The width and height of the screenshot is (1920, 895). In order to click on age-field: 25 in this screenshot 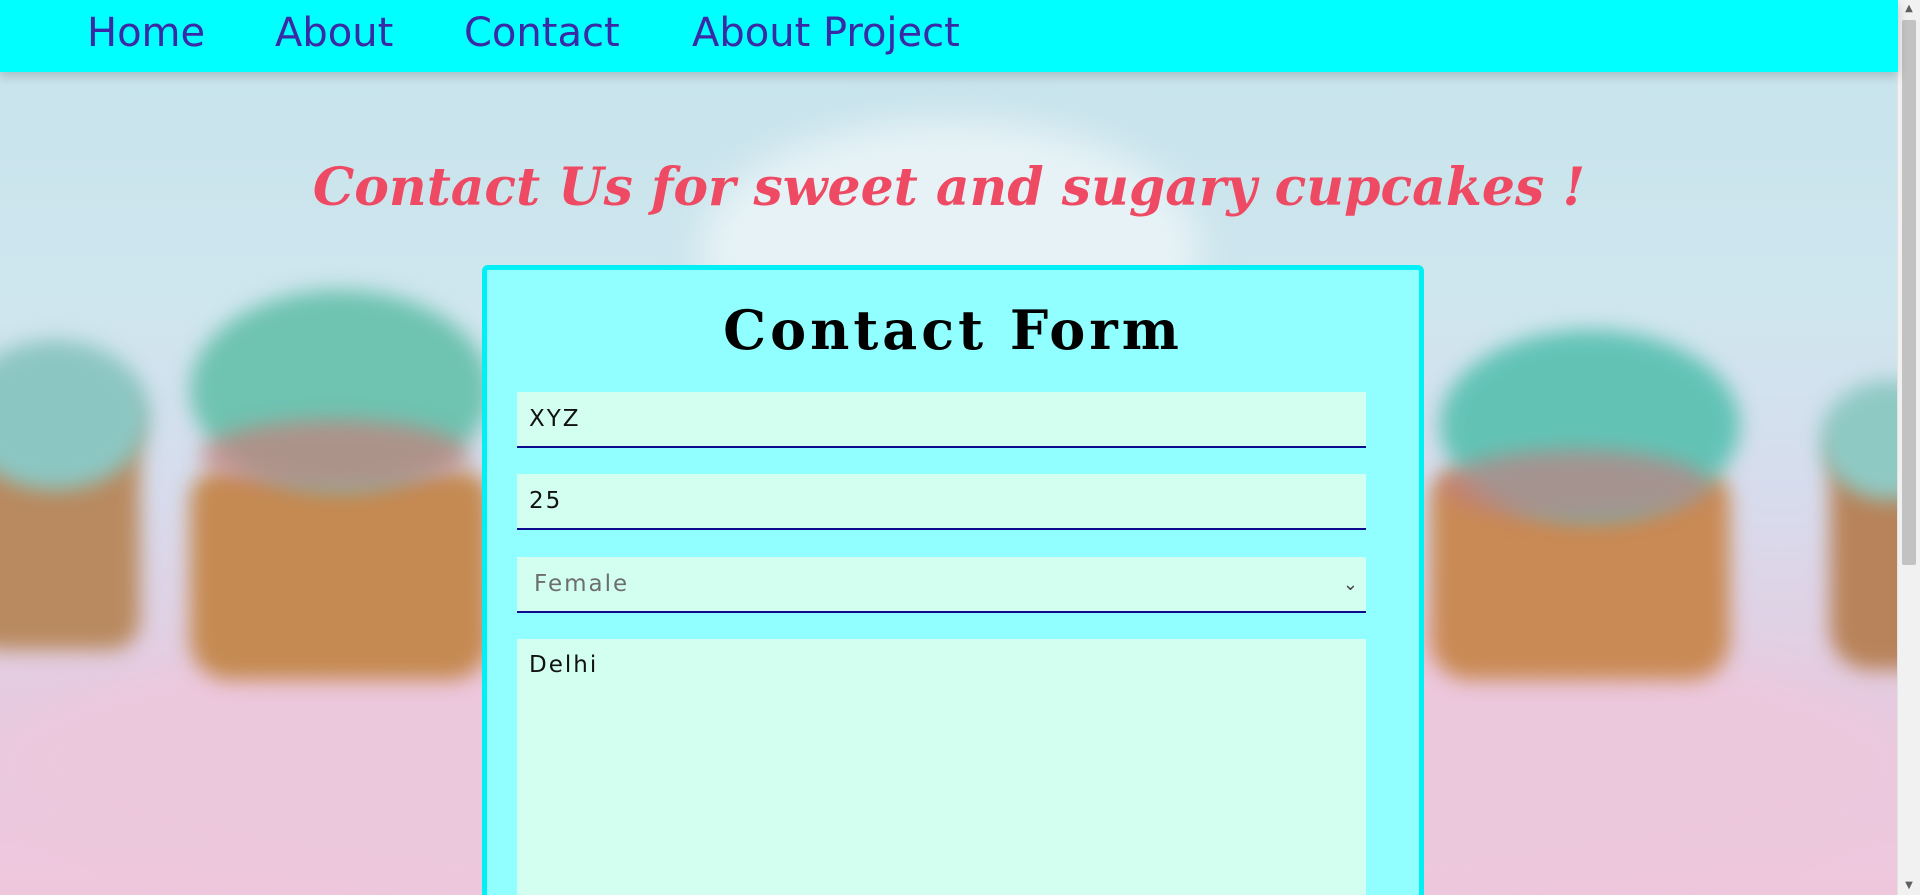, I will do `click(941, 502)`.